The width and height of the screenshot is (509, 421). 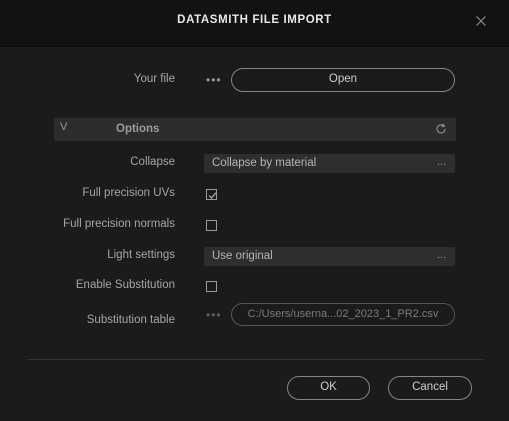 I want to click on chevron-down-icon: V, so click(x=63, y=127).